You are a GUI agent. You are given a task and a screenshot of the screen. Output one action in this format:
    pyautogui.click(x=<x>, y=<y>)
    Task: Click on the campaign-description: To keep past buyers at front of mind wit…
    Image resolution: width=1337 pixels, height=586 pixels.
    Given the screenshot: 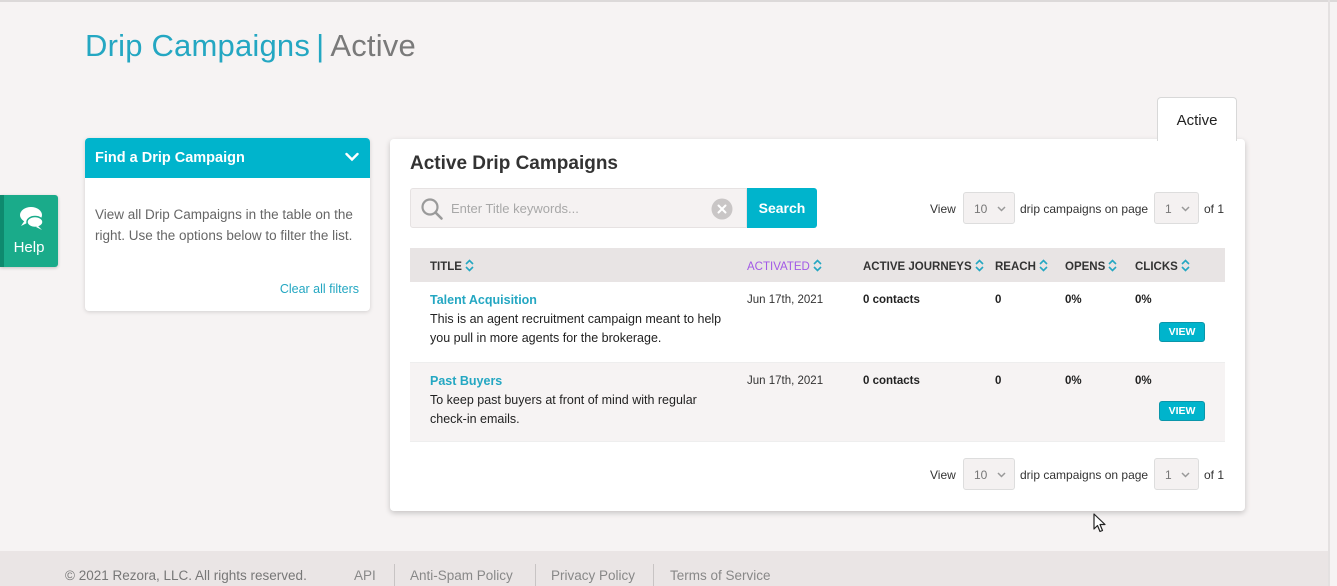 What is the action you would take?
    pyautogui.click(x=563, y=409)
    